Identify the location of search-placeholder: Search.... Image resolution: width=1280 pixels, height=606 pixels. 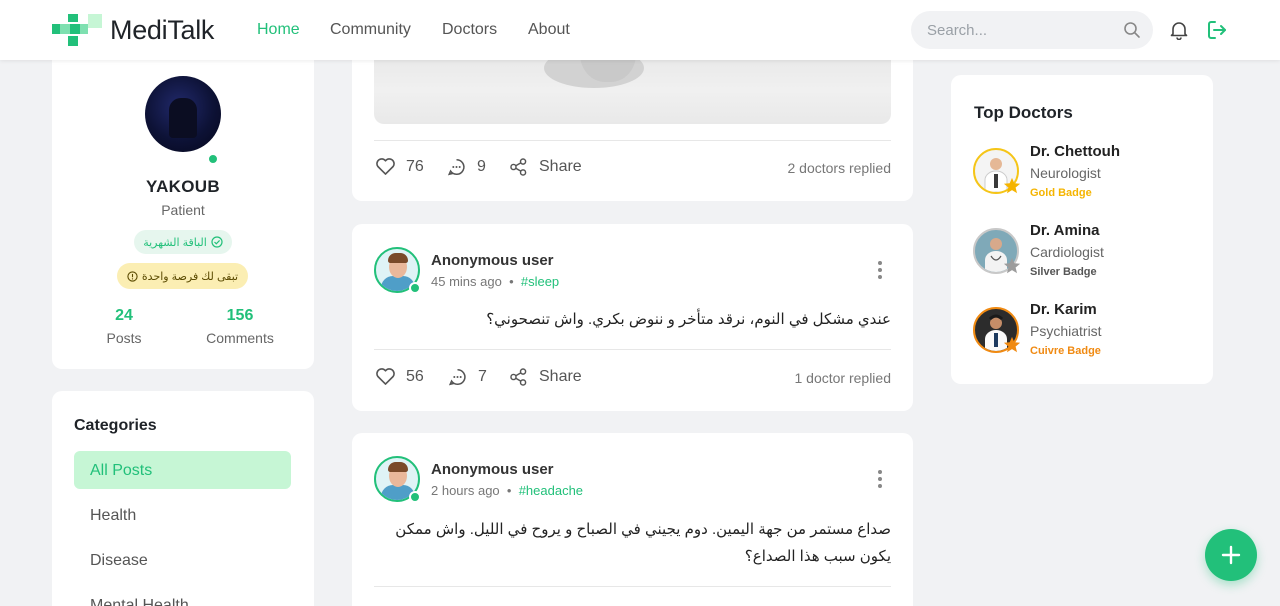
(957, 30).